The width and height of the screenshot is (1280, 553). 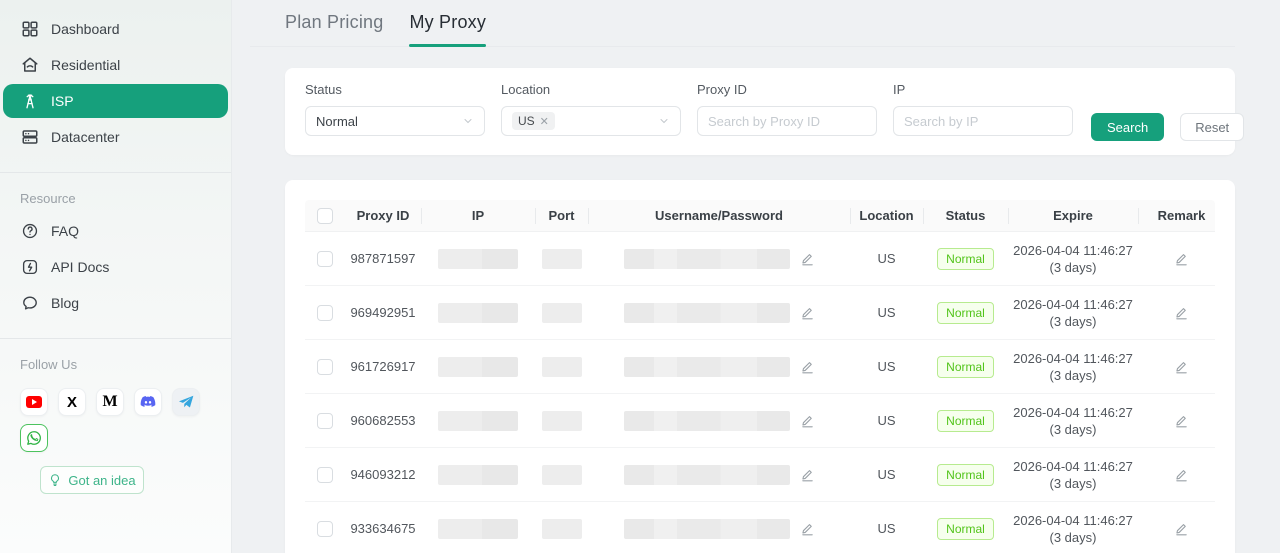 What do you see at coordinates (965, 216) in the screenshot?
I see `column-header-status: Status` at bounding box center [965, 216].